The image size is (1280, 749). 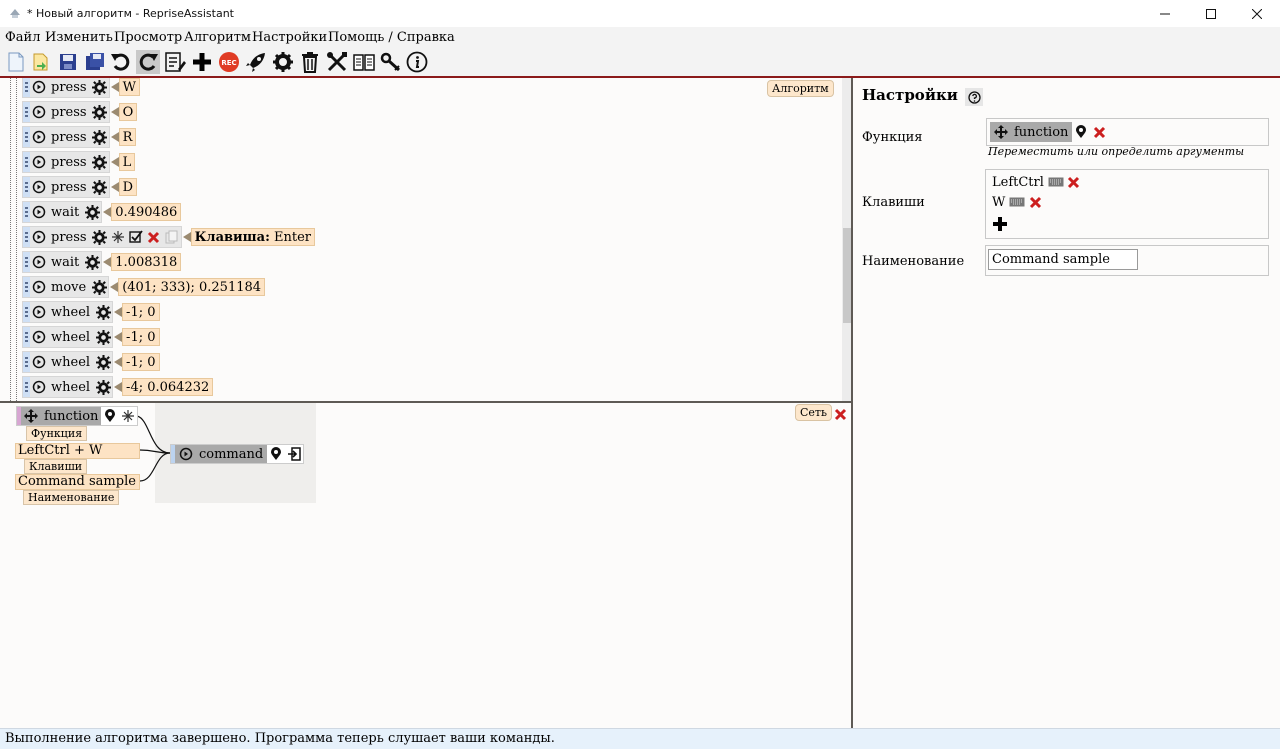 What do you see at coordinates (77, 482) in the screenshot?
I see `name-node-value: Command sample` at bounding box center [77, 482].